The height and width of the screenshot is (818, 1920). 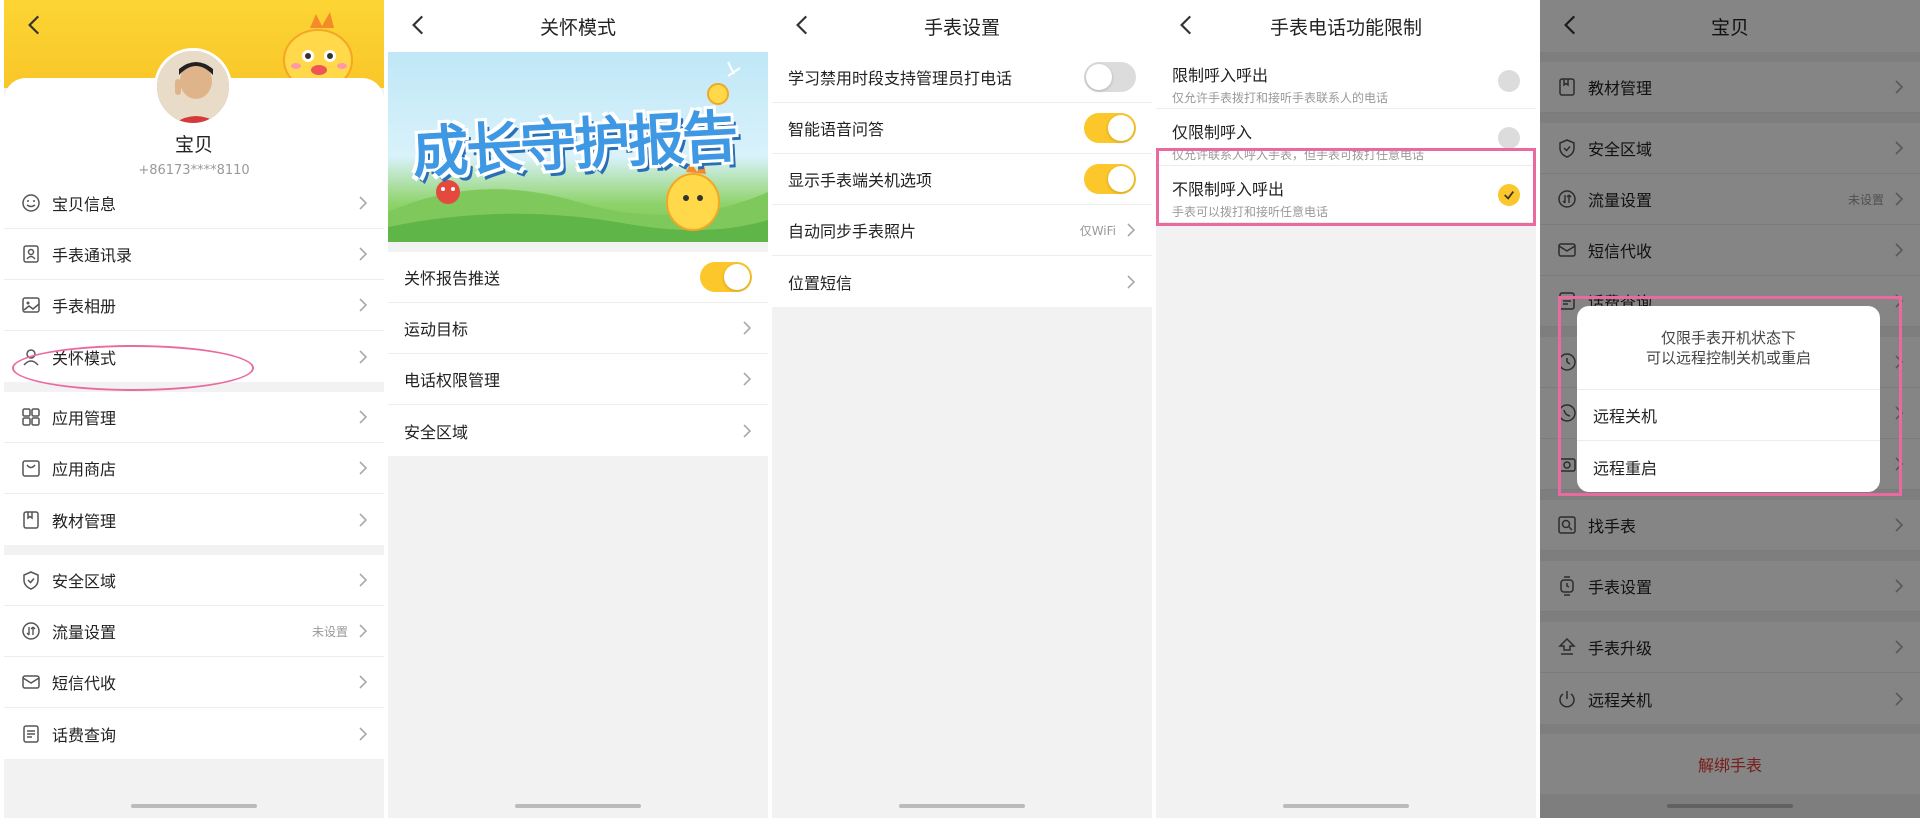 I want to click on setting-item-hint: 仅WiFi, so click(x=1097, y=230).